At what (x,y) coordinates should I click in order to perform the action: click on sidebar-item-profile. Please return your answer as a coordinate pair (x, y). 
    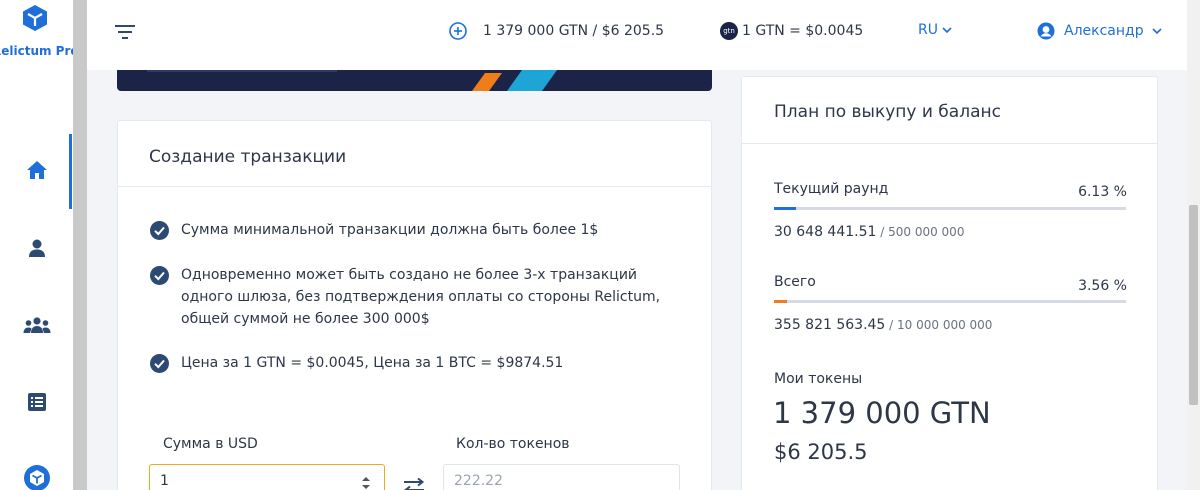
    Looking at the image, I should click on (36, 248).